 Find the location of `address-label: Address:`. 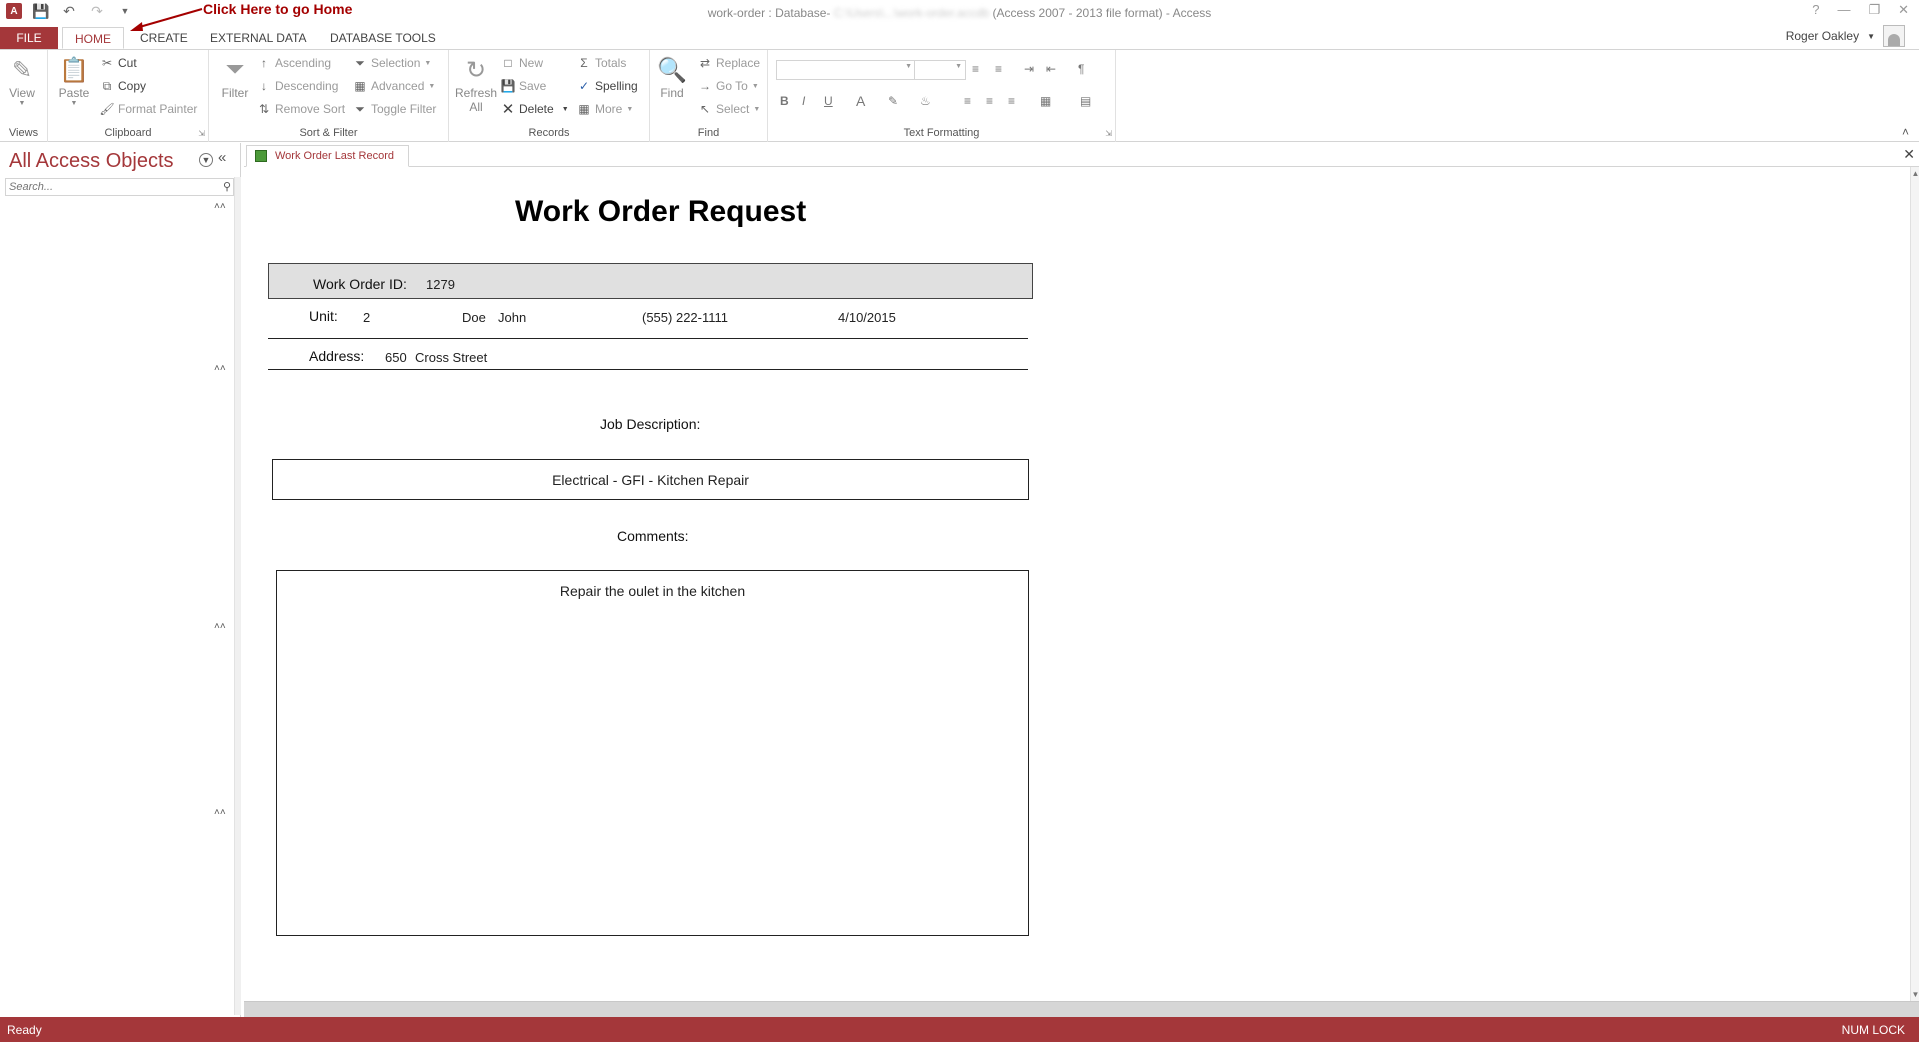

address-label: Address: is located at coordinates (337, 356).